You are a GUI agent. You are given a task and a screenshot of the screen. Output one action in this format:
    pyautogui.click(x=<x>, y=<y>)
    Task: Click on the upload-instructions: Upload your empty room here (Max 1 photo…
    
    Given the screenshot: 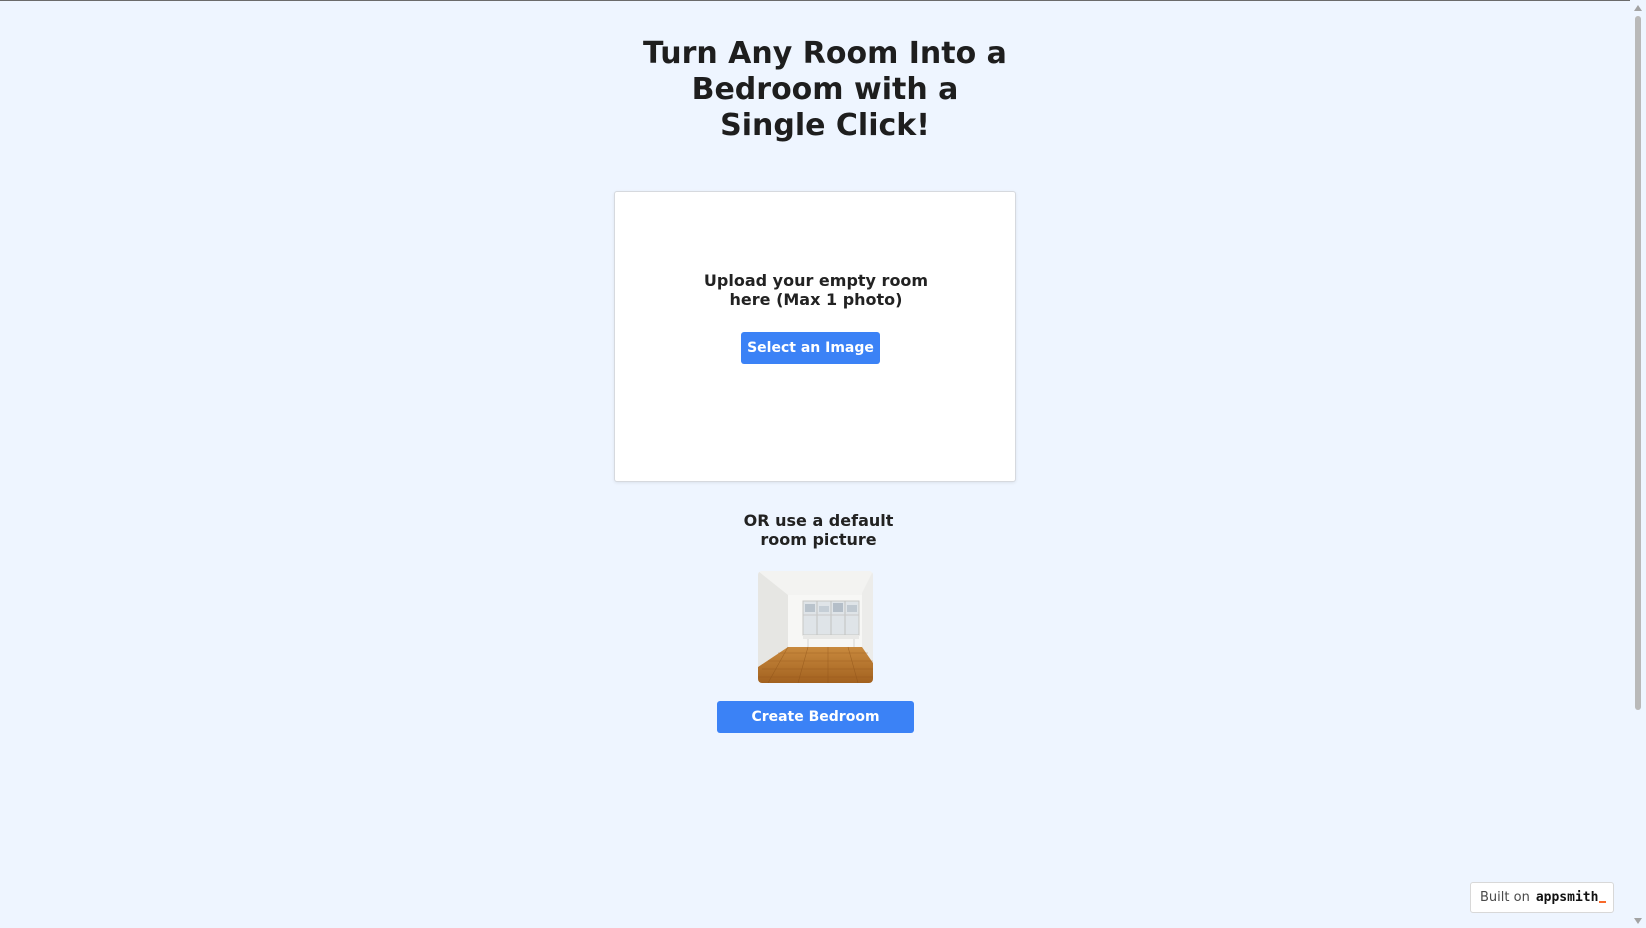 What is the action you would take?
    pyautogui.click(x=816, y=290)
    